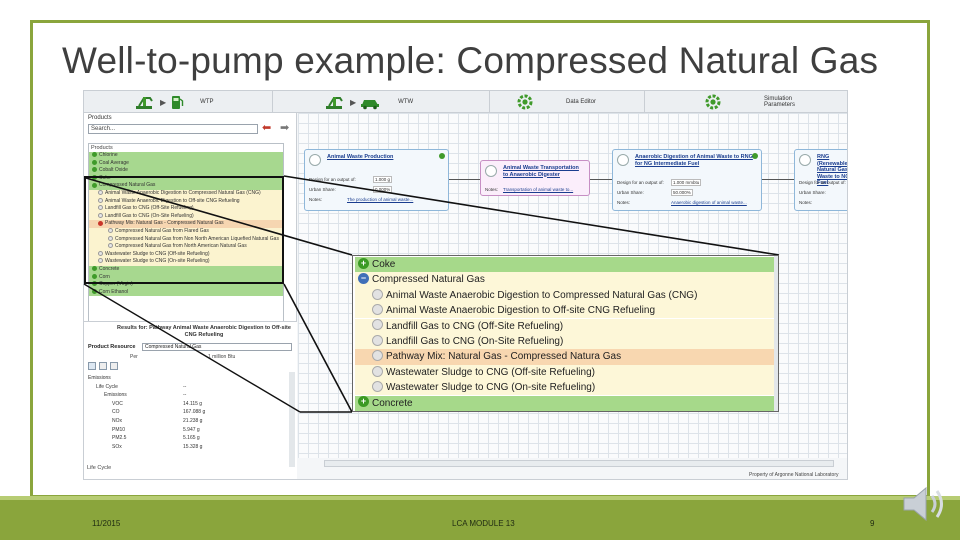 This screenshot has width=960, height=540. I want to click on results-row: VOC 14.115 g, so click(190, 404).